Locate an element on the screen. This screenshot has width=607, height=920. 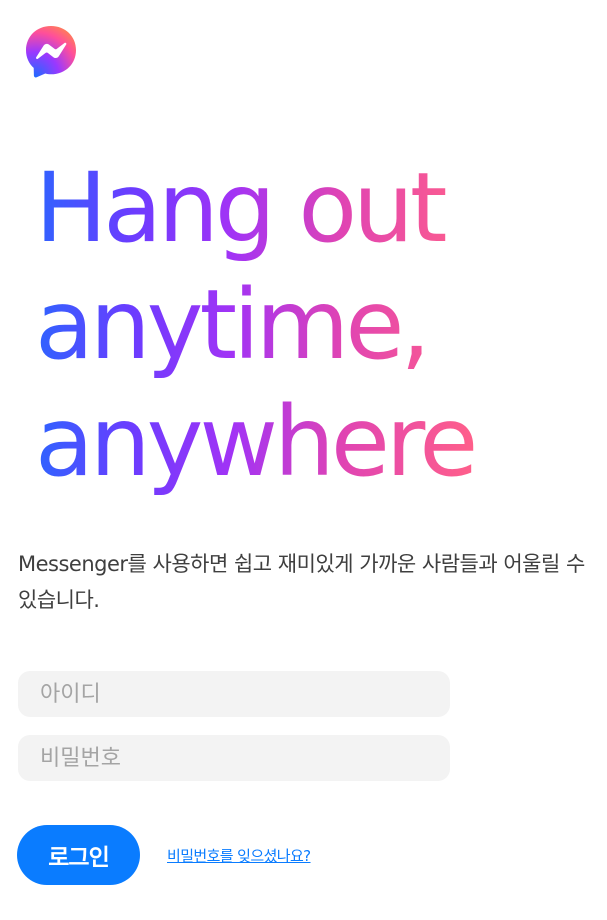
messenger-logo-icon is located at coordinates (51, 52).